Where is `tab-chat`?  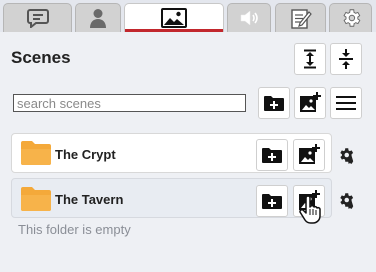
tab-chat is located at coordinates (37, 17).